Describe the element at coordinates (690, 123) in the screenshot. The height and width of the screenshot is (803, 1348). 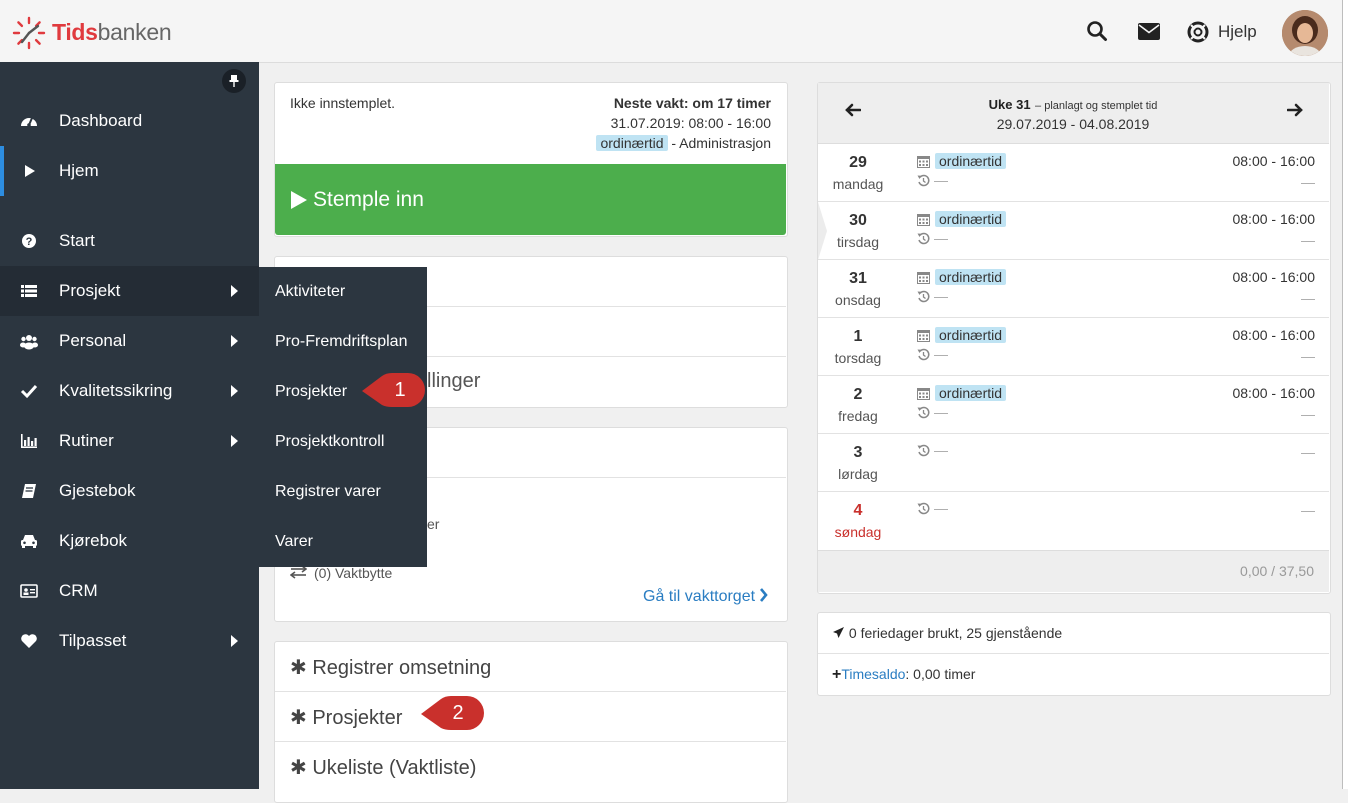
I see `next-shift-time: 31.07.2019: 08:00 - 16:00` at that location.